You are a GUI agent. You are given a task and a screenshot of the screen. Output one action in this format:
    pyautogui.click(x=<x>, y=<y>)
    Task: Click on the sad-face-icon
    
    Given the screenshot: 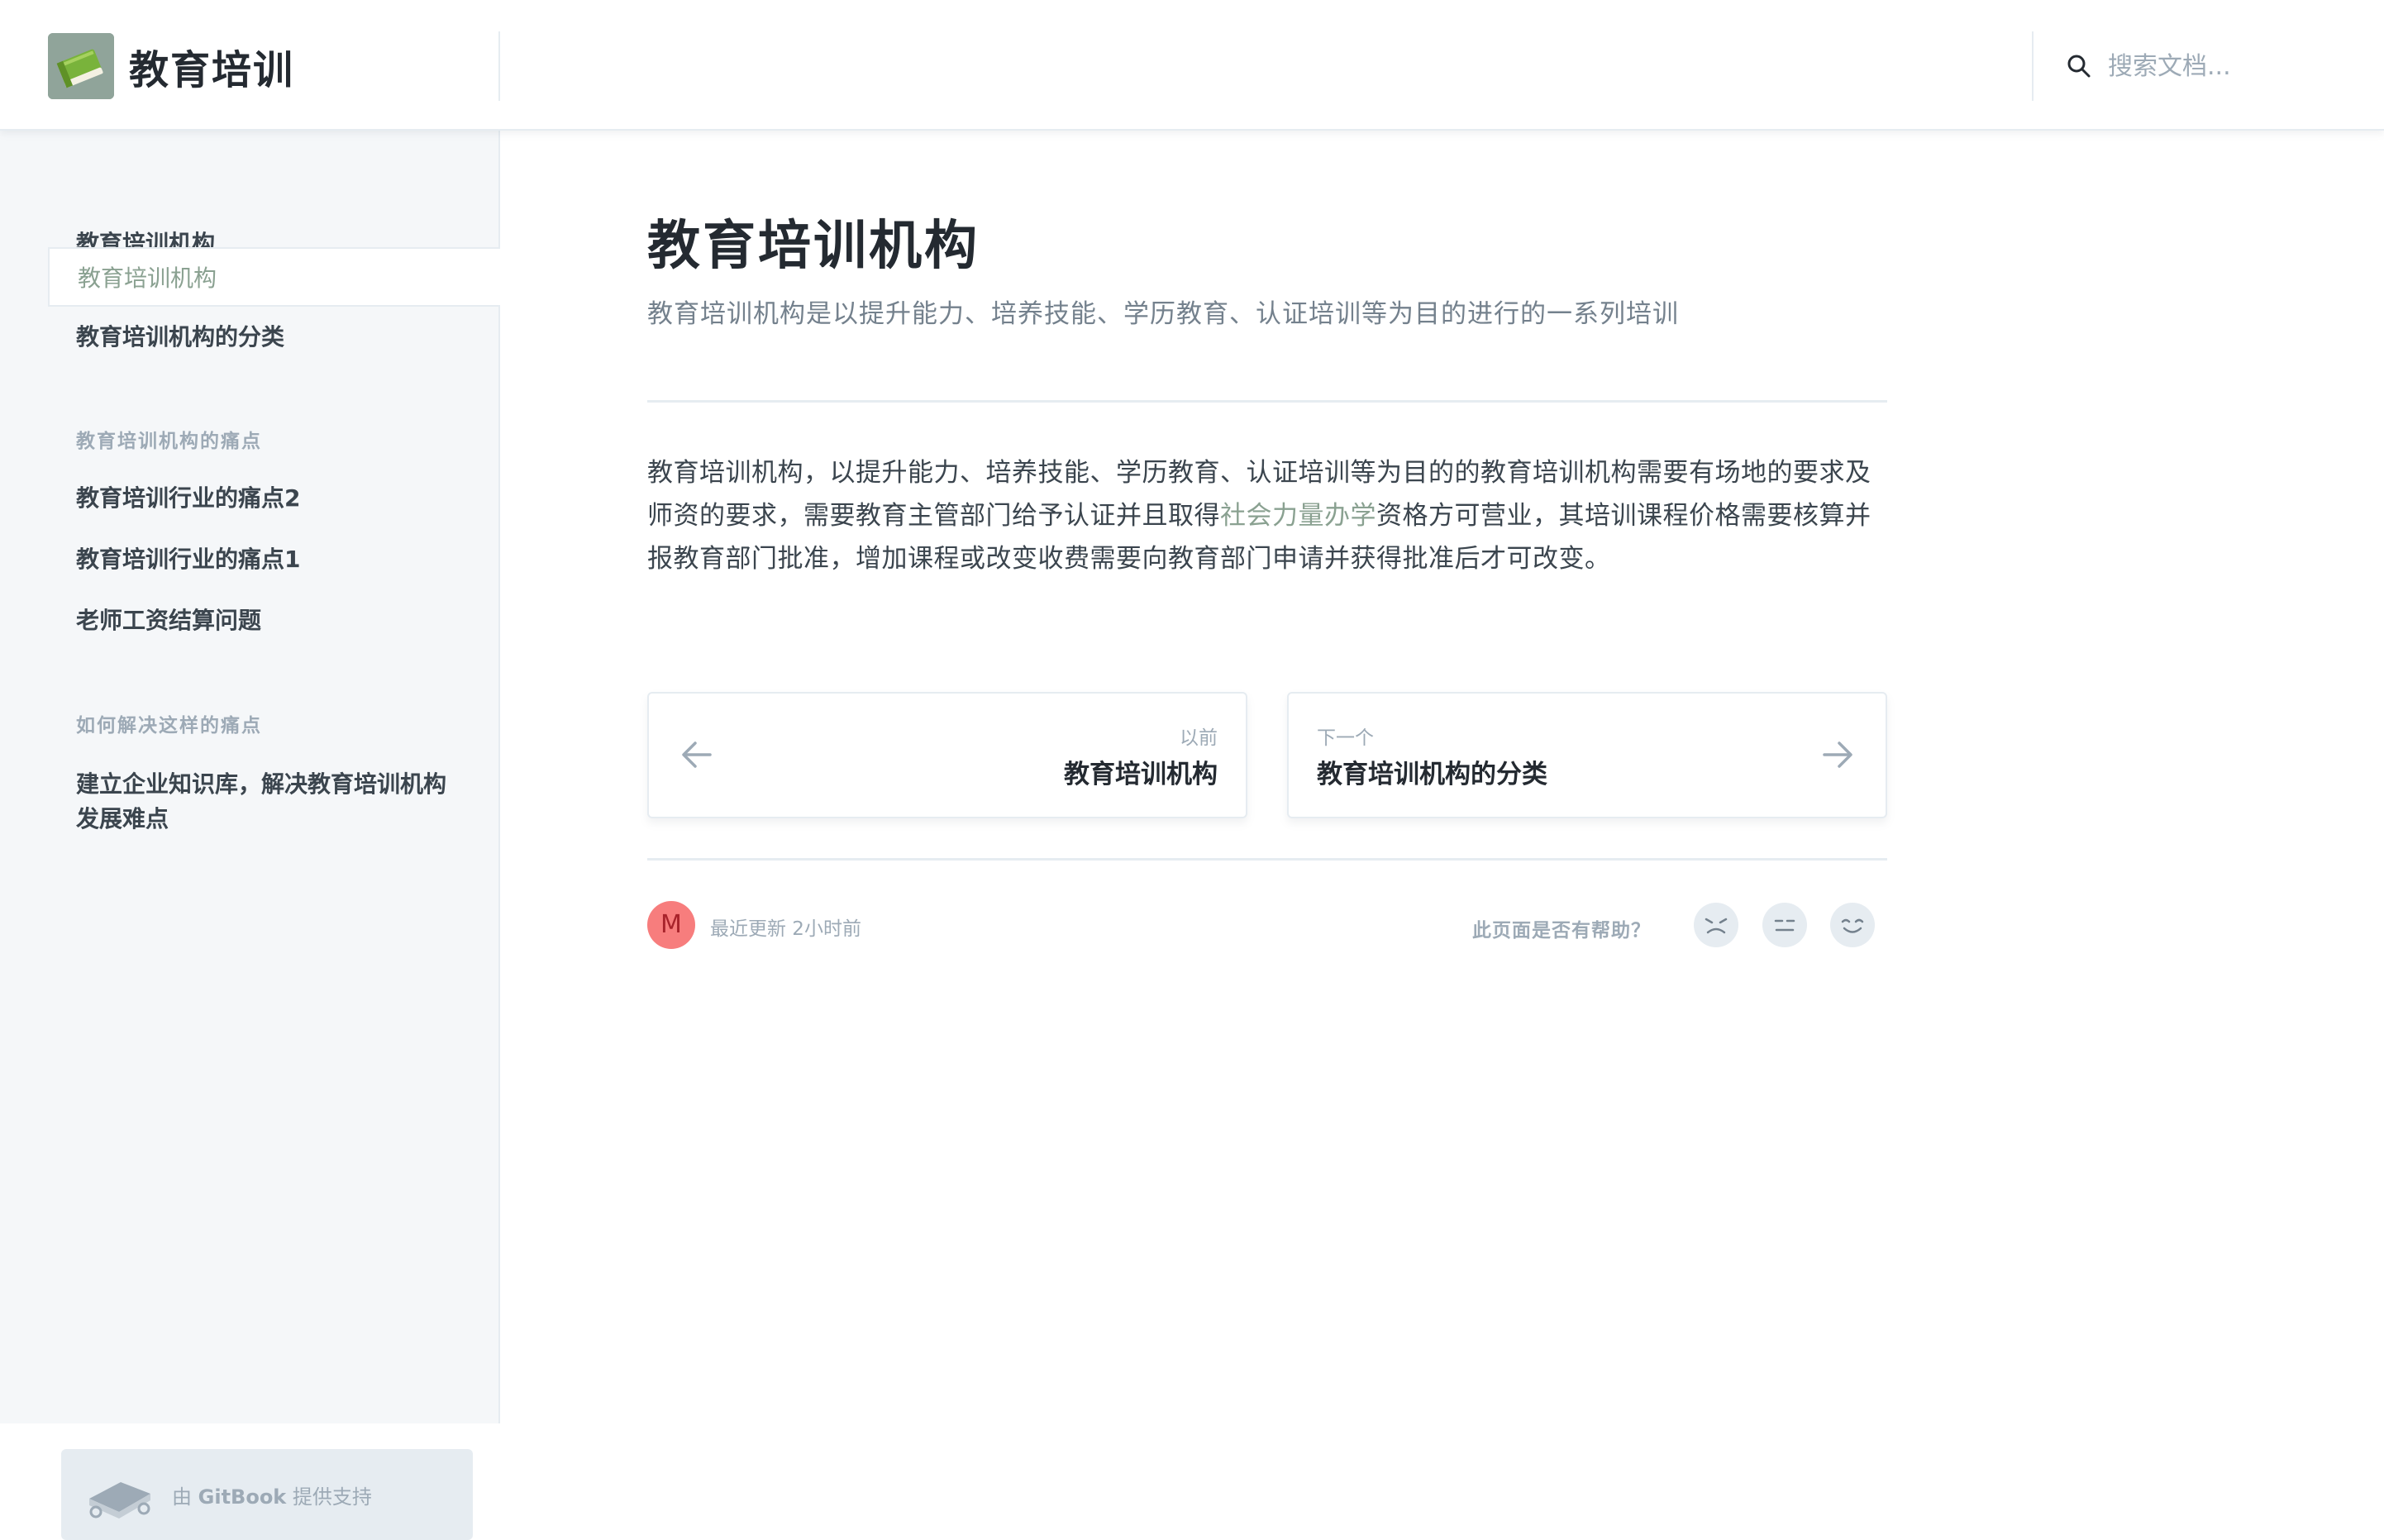 What is the action you would take?
    pyautogui.click(x=1716, y=926)
    